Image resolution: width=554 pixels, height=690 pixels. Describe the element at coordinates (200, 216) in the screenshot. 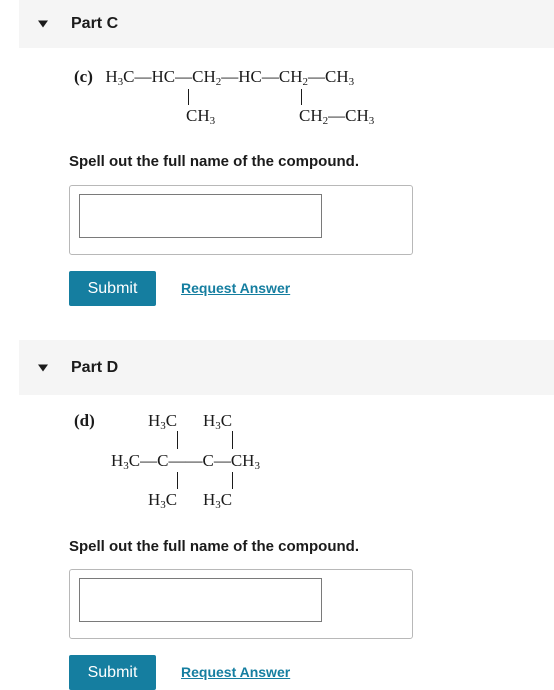

I see `part-c-answer-input` at that location.